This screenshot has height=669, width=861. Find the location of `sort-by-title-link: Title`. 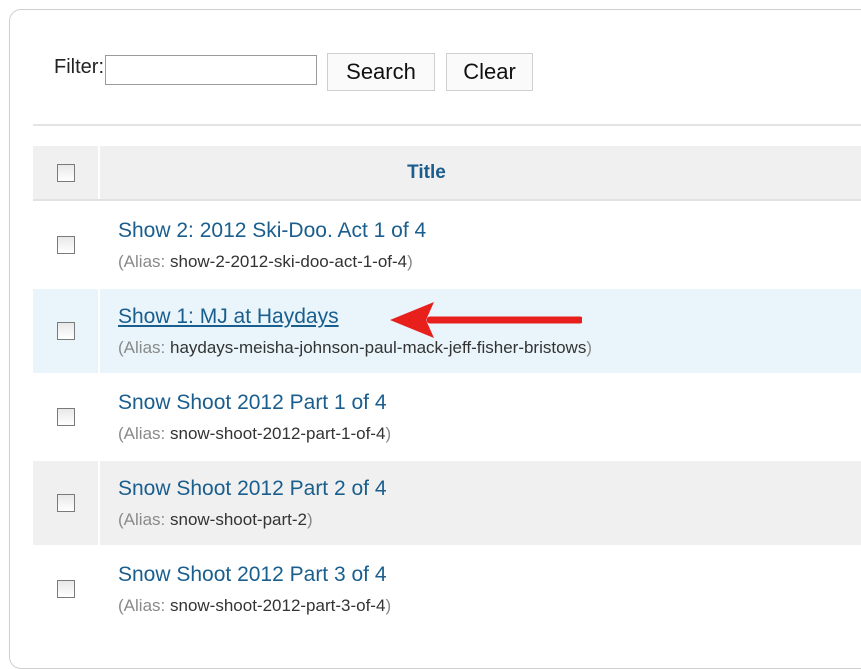

sort-by-title-link: Title is located at coordinates (426, 173).